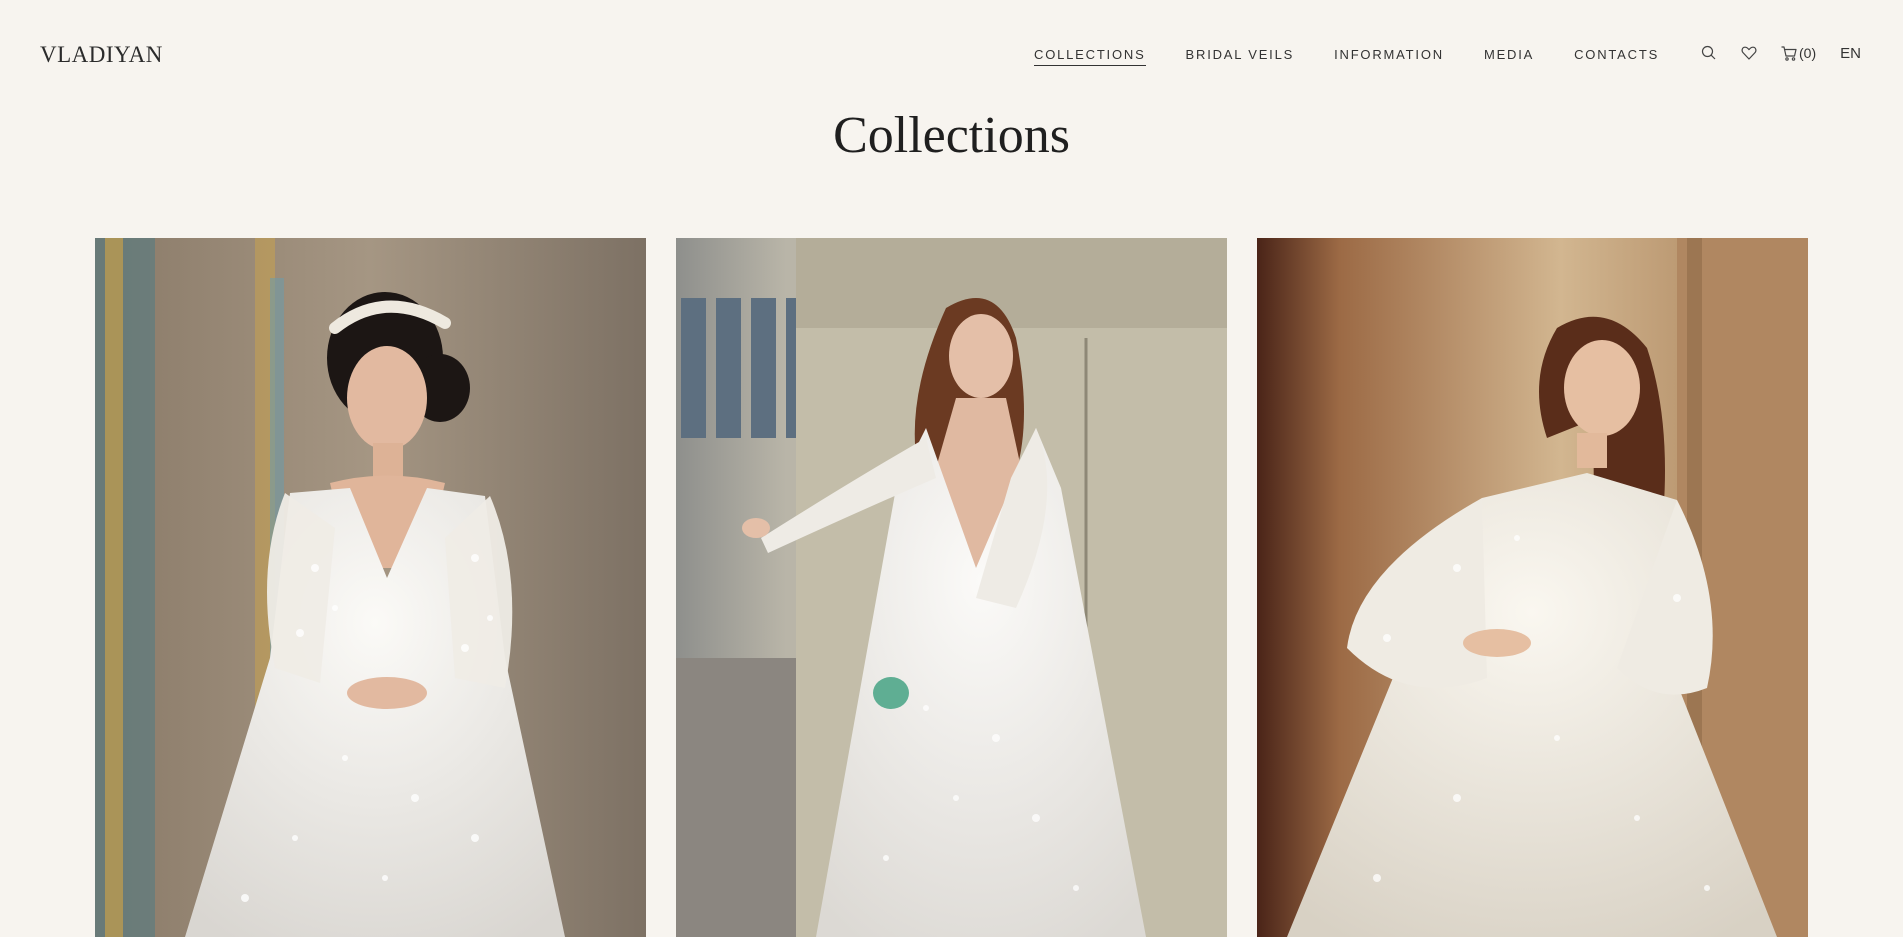  Describe the element at coordinates (1090, 56) in the screenshot. I see `nav-item-collections: COLLECTIONS` at that location.